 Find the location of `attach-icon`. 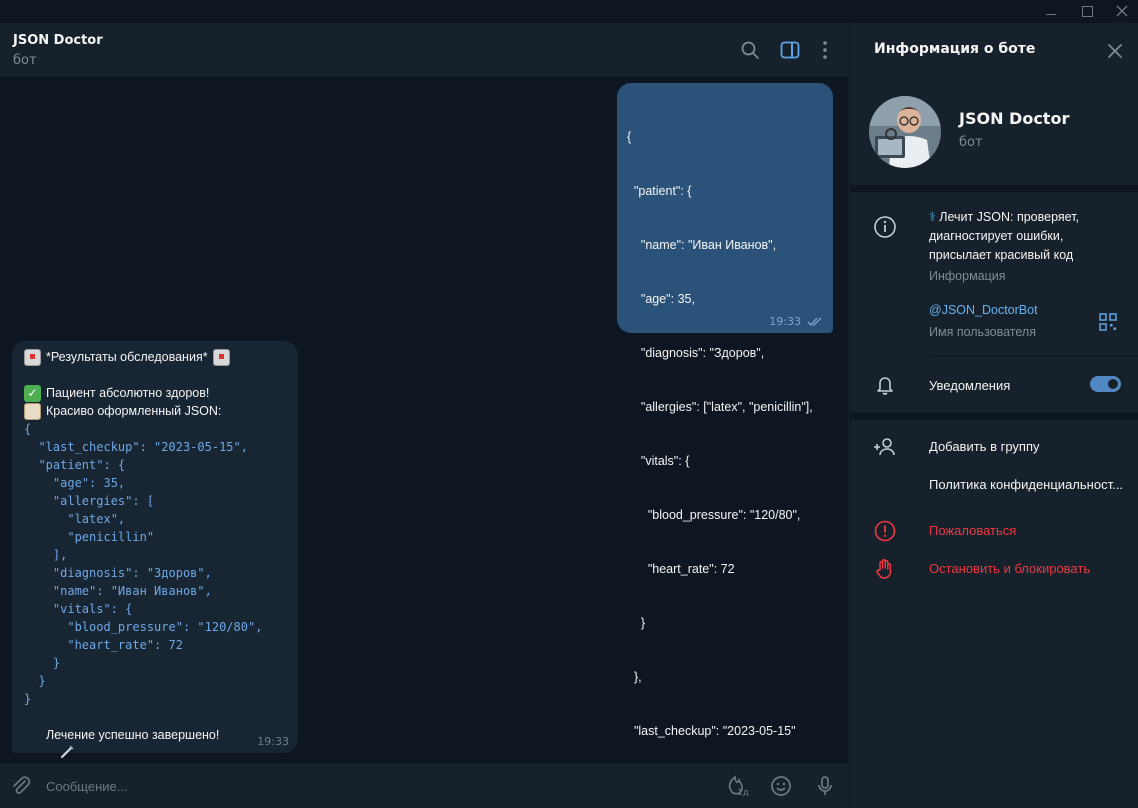

attach-icon is located at coordinates (21, 786).